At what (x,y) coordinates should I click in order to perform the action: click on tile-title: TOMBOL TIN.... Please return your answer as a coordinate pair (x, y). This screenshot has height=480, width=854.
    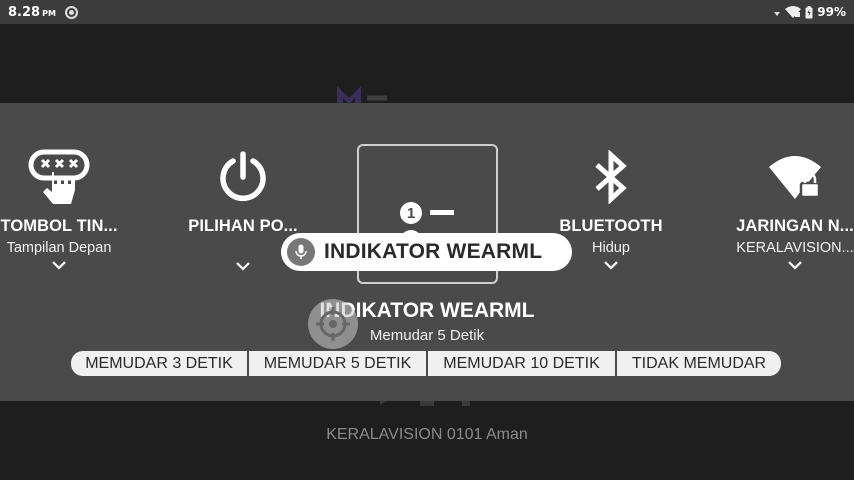
    Looking at the image, I should click on (59, 226).